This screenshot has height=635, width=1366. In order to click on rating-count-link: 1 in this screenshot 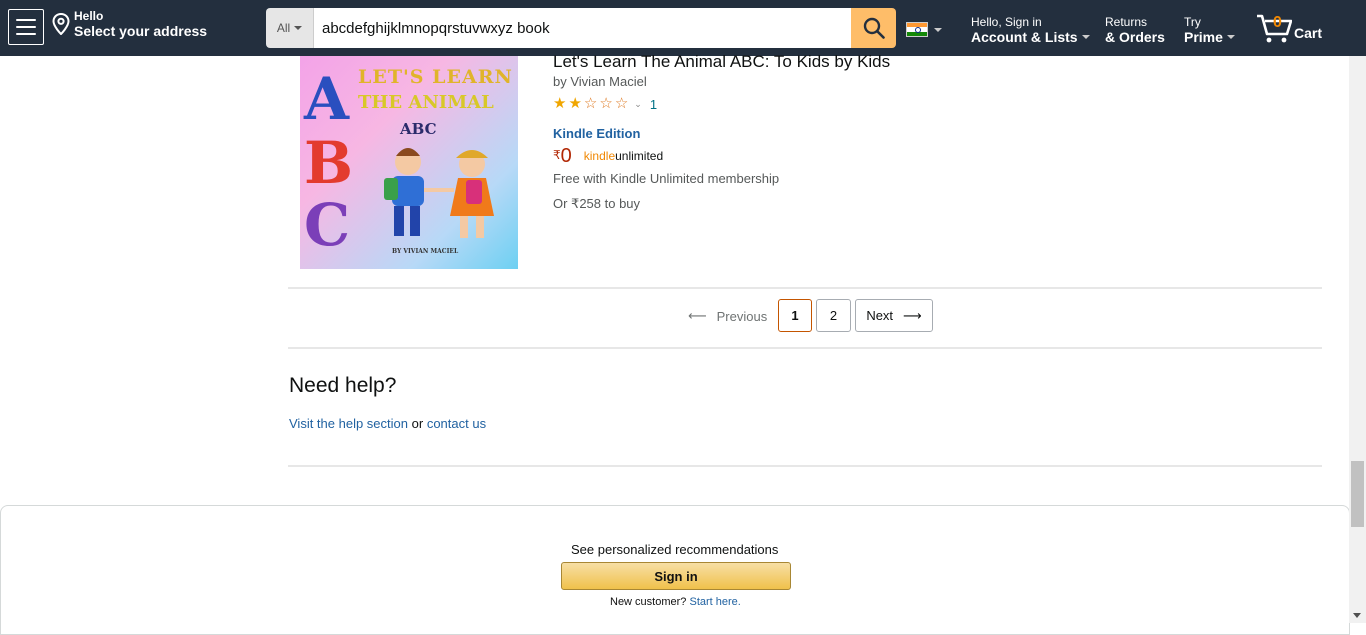, I will do `click(653, 104)`.